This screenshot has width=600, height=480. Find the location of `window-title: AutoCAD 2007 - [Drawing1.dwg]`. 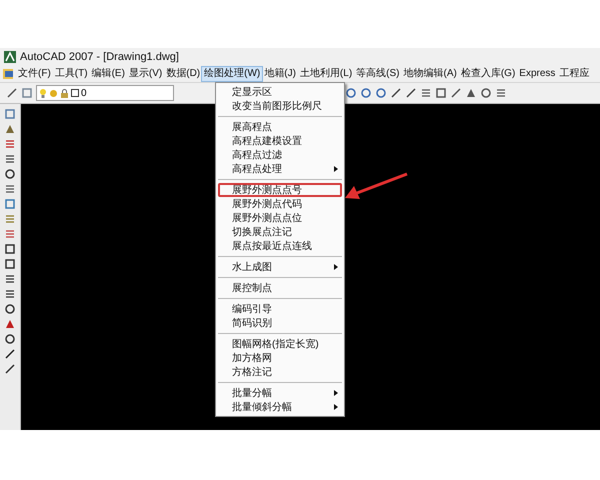

window-title: AutoCAD 2007 - [Drawing1.dwg] is located at coordinates (99, 57).